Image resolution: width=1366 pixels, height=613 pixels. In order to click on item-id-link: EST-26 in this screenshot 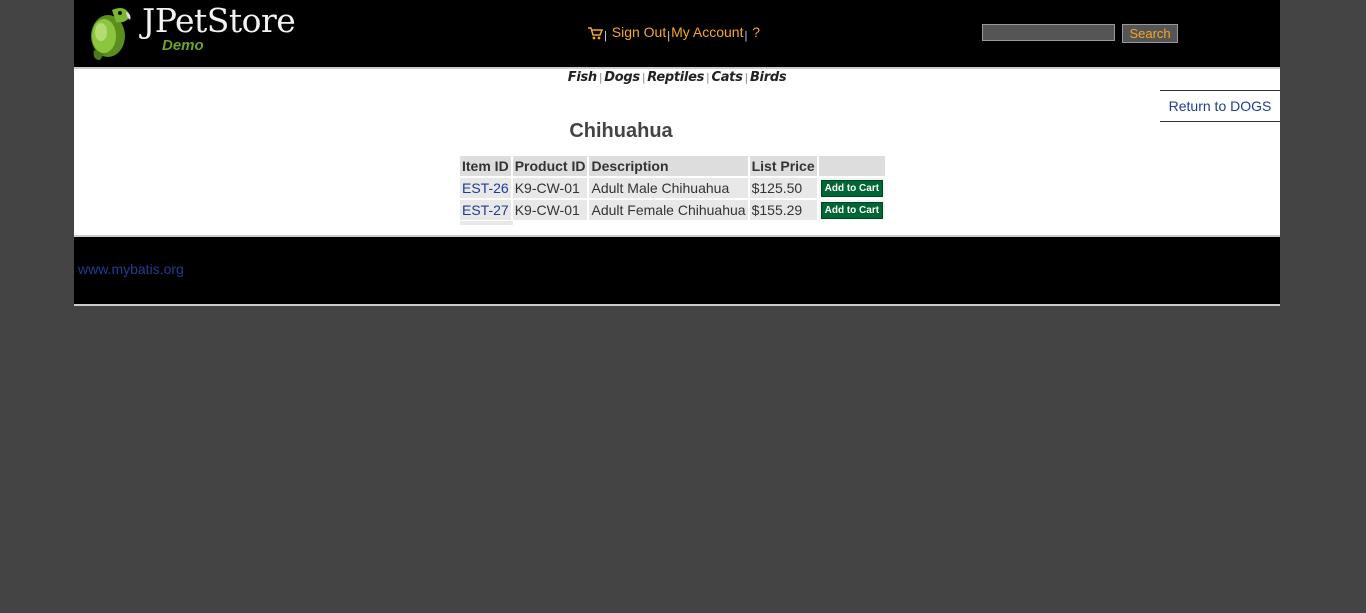, I will do `click(485, 188)`.